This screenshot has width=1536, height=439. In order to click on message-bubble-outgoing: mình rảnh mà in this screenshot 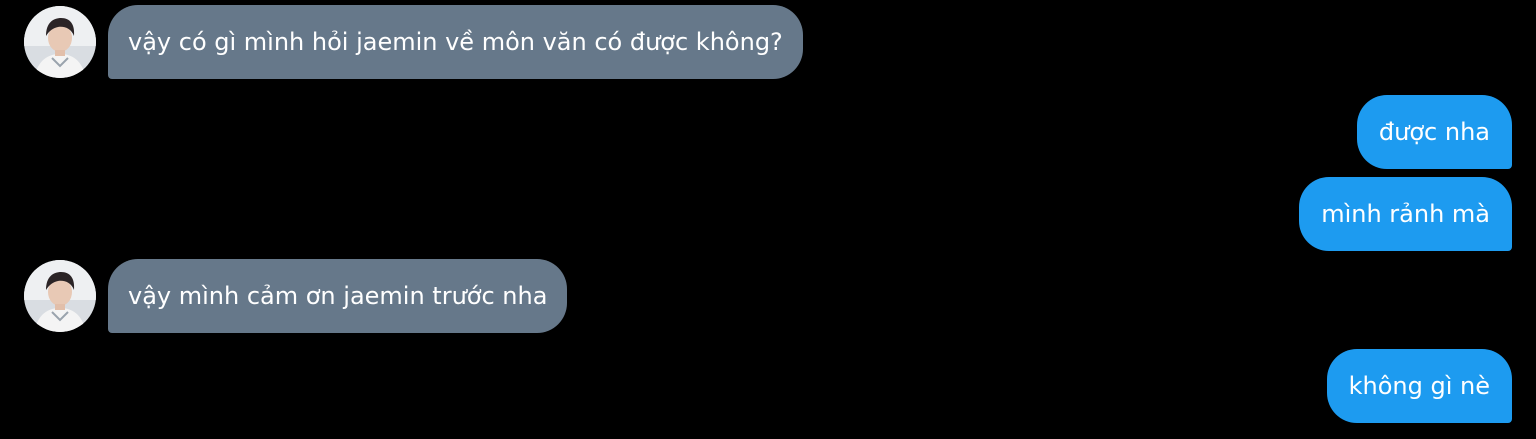, I will do `click(1405, 214)`.